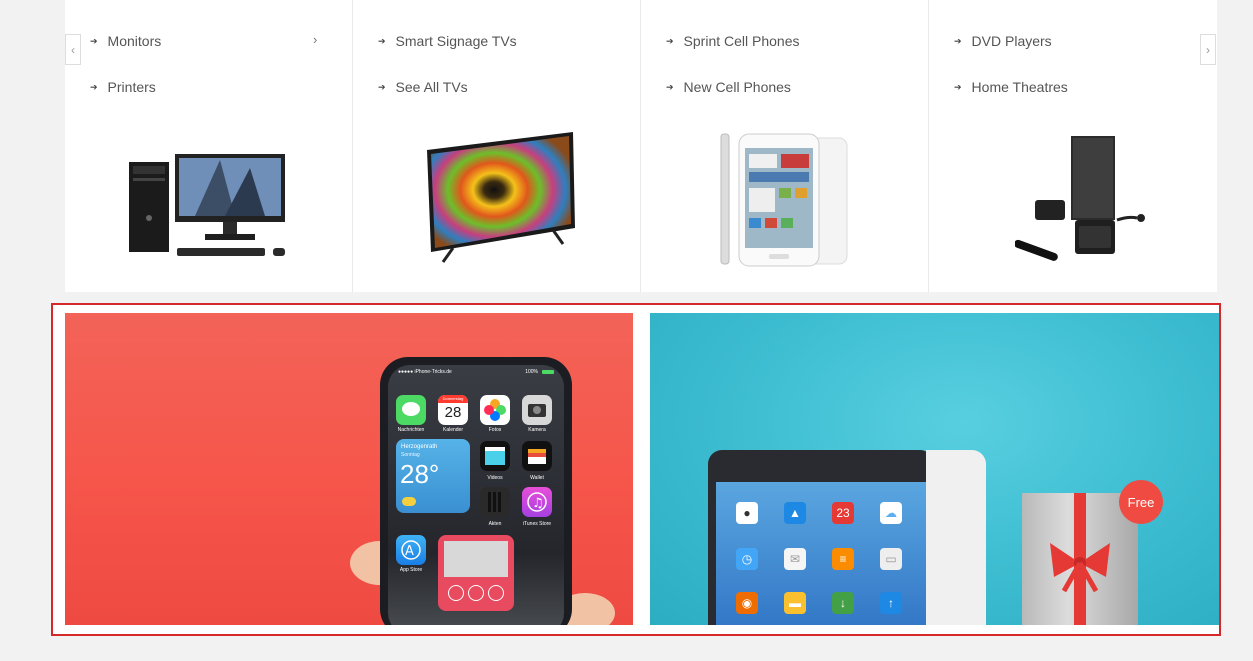 Image resolution: width=1253 pixels, height=661 pixels. What do you see at coordinates (891, 513) in the screenshot?
I see `weather-app-icon: ☁` at bounding box center [891, 513].